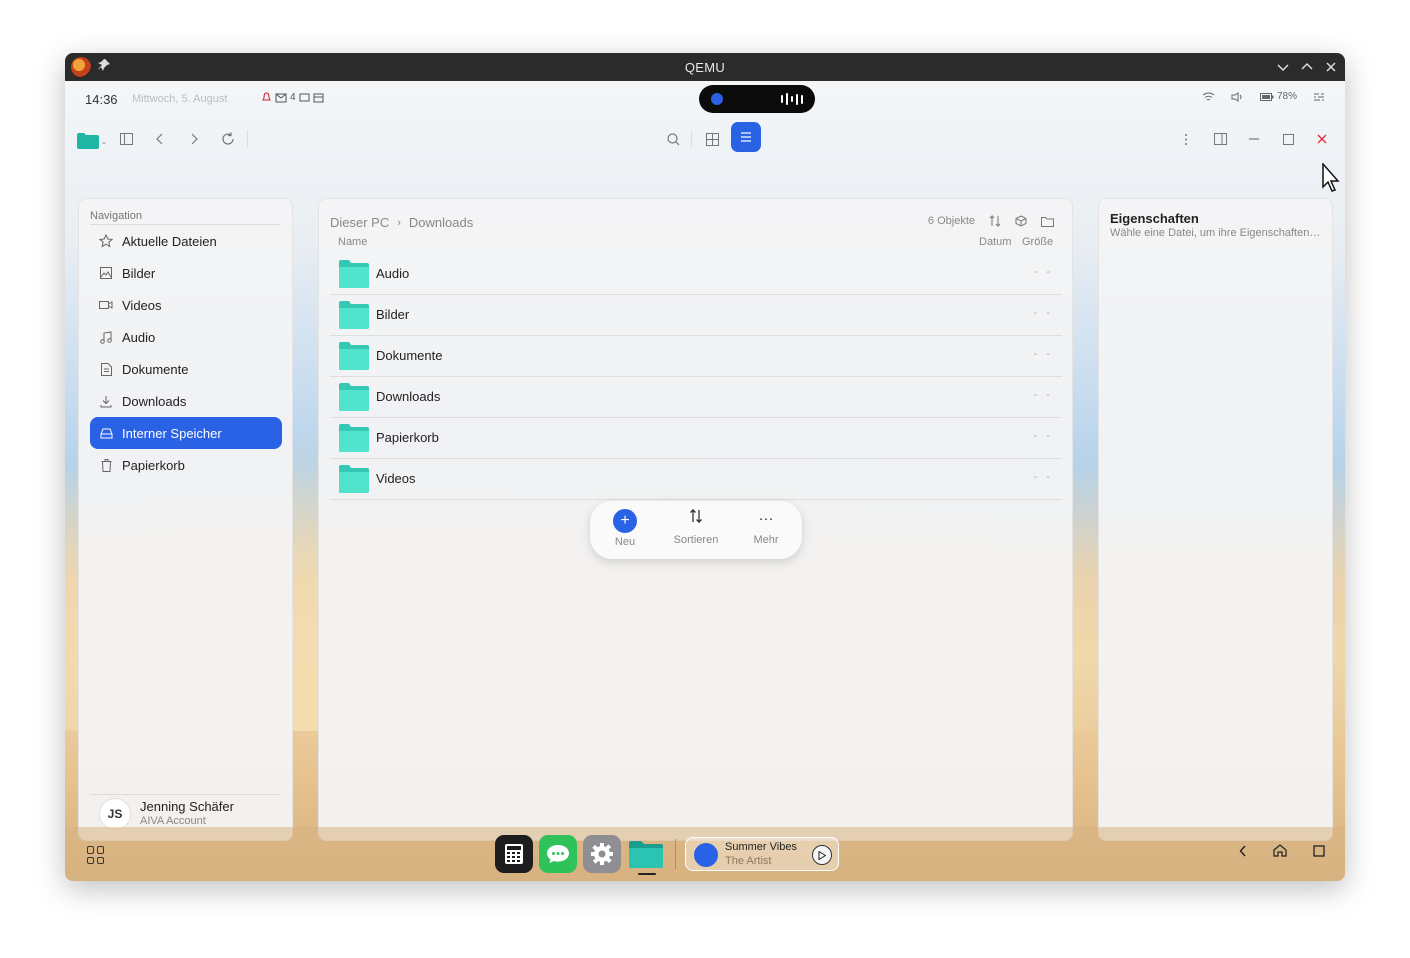 Image resolution: width=1410 pixels, height=958 pixels. Describe the element at coordinates (186, 337) in the screenshot. I see `nav-item-audio: Audio` at that location.